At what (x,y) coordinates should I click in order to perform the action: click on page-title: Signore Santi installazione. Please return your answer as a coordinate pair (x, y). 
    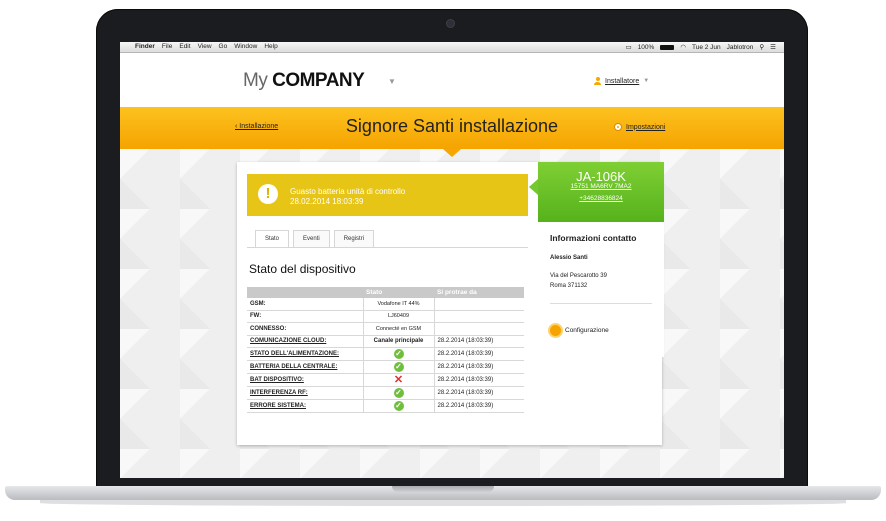
    Looking at the image, I should click on (452, 126).